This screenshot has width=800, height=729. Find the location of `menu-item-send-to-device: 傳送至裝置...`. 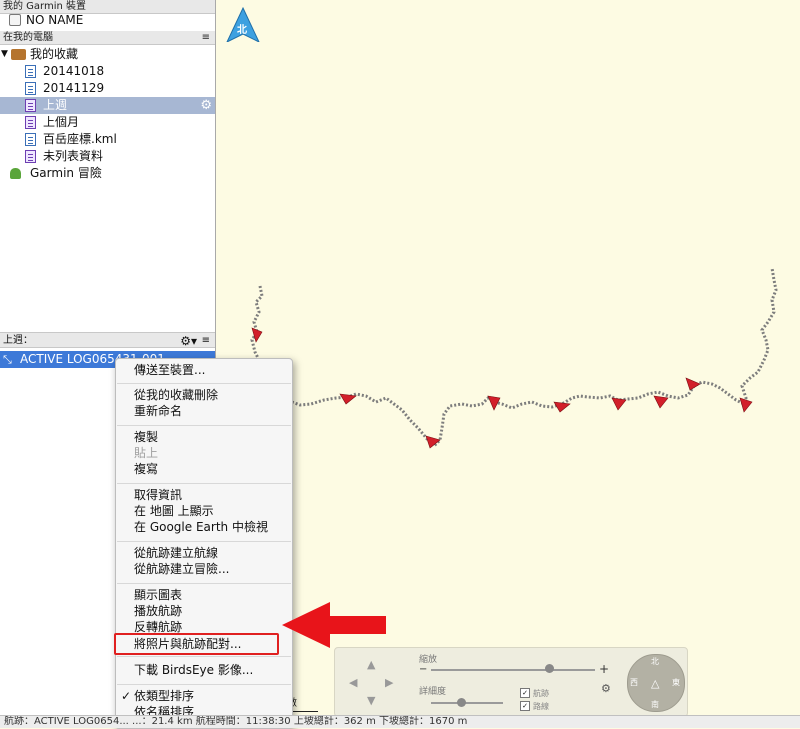

menu-item-send-to-device: 傳送至裝置... is located at coordinates (169, 370).